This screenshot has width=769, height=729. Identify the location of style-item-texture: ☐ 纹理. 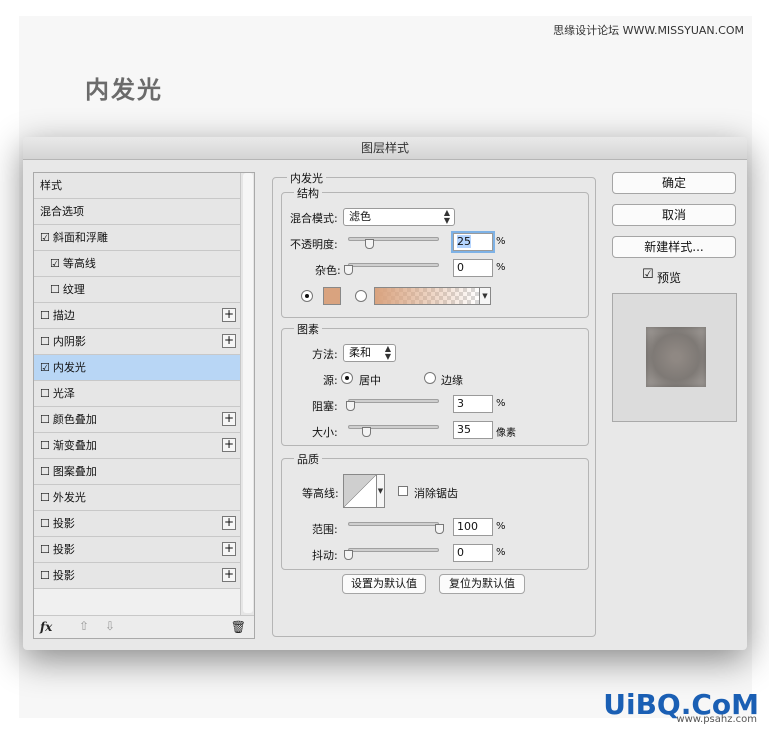
(137, 290).